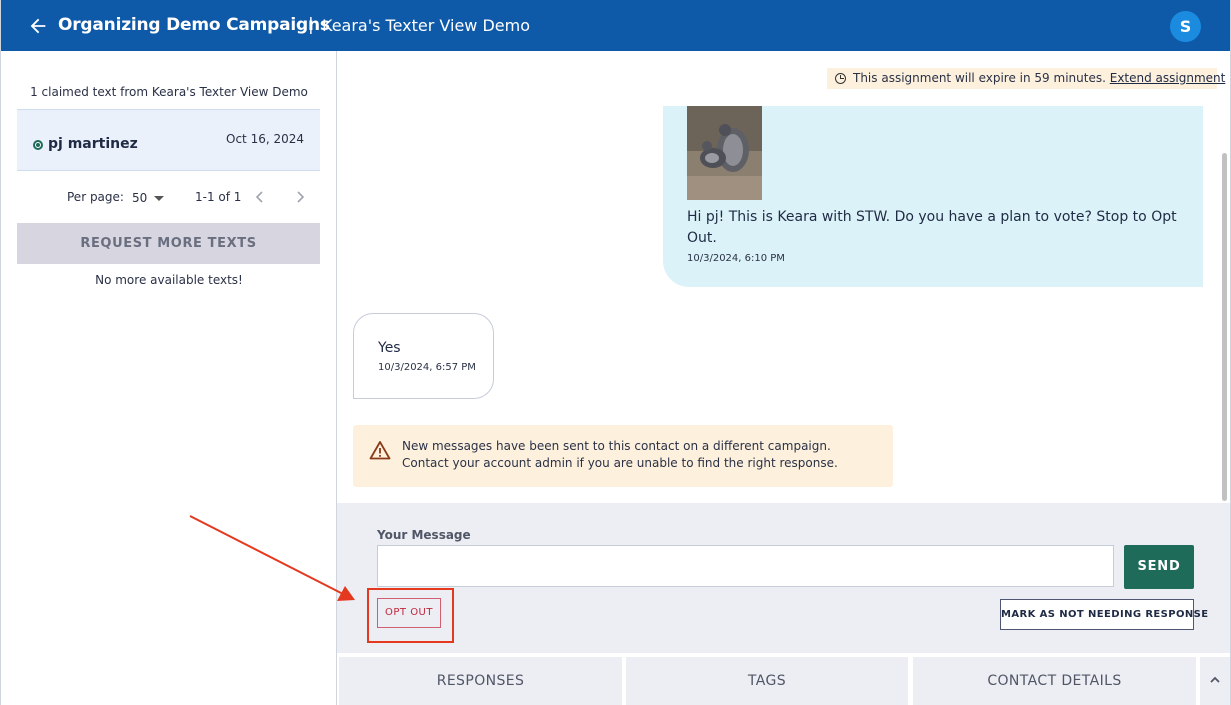  I want to click on outgoing-message-time: 10/3/2024, 6:10 PM, so click(736, 258).